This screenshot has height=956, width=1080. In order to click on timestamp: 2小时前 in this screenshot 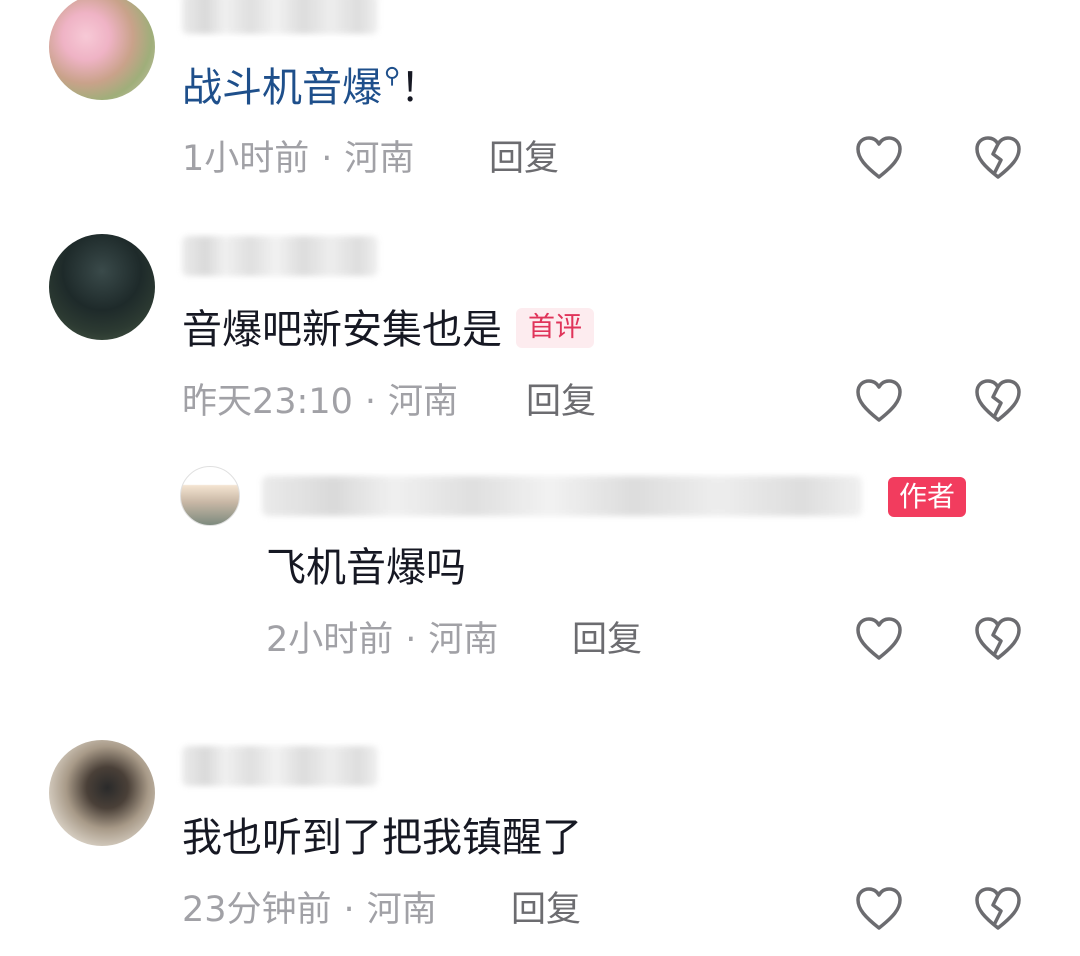, I will do `click(330, 640)`.